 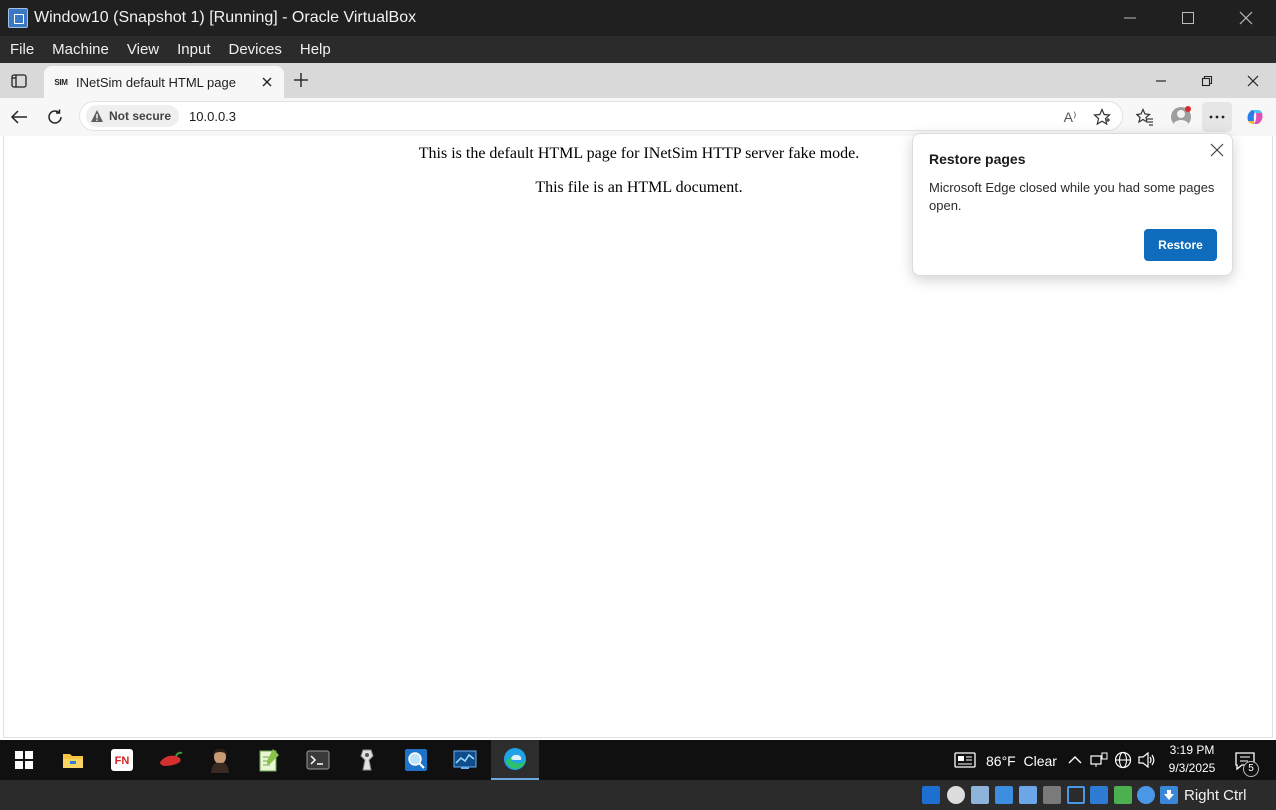 I want to click on audio-status-icon, so click(x=980, y=795).